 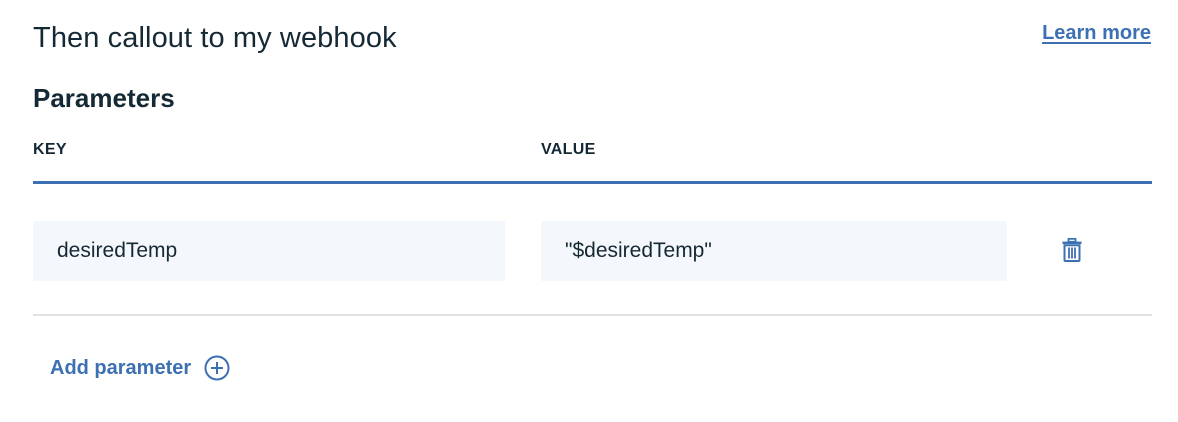 What do you see at coordinates (50, 149) in the screenshot?
I see `key-column-header: KEY` at bounding box center [50, 149].